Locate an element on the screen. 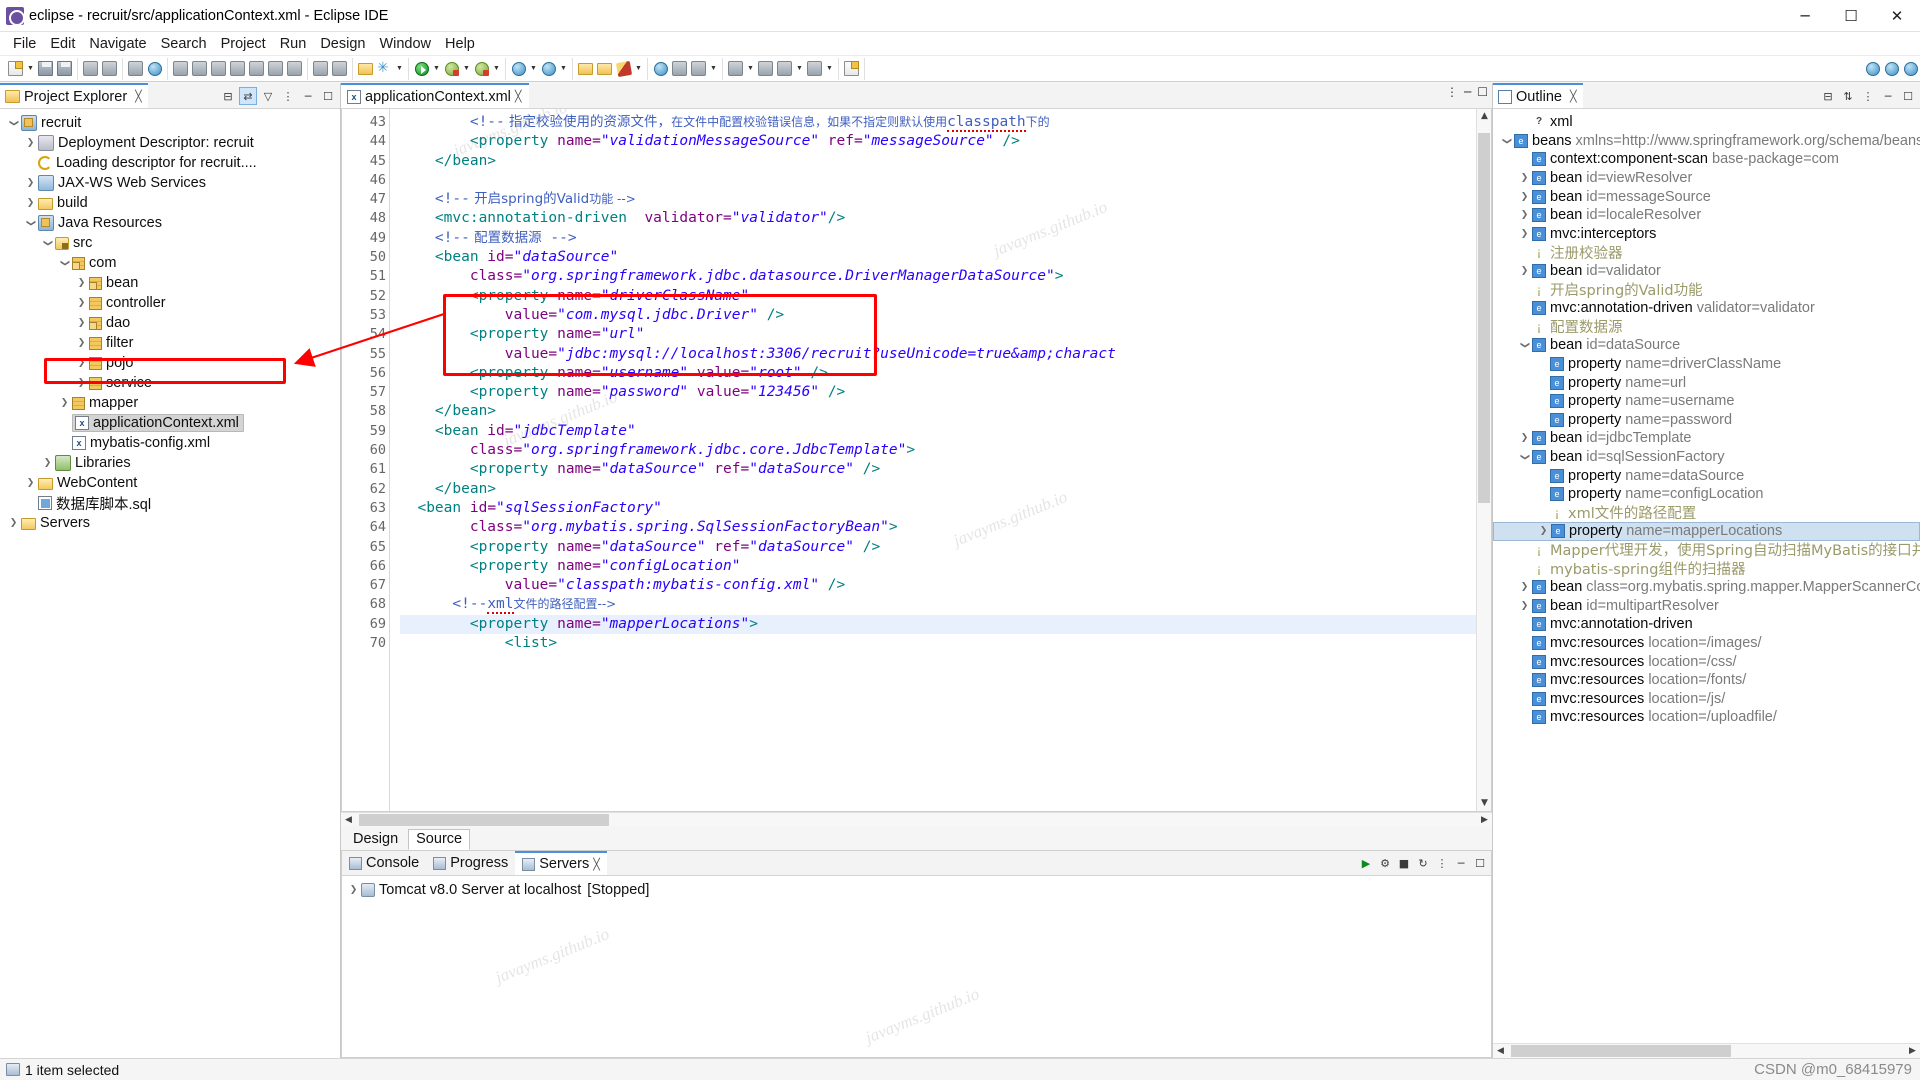  external-tools-button is located at coordinates (698, 69).